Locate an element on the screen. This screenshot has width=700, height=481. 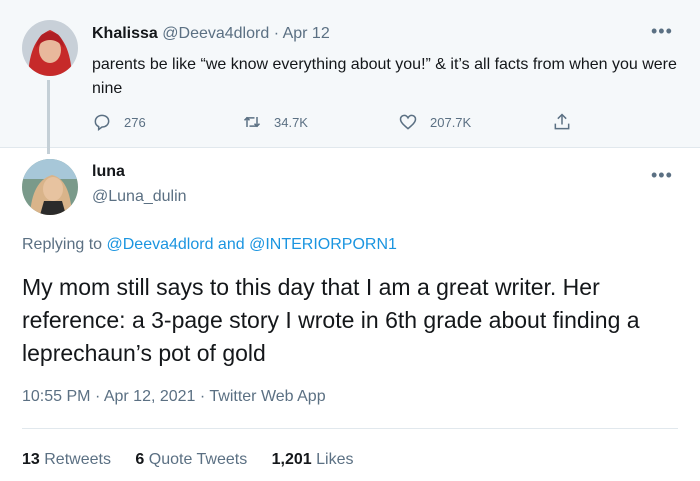
tweet-actions: 276 34.7K 207.7K is located at coordinates (352, 124).